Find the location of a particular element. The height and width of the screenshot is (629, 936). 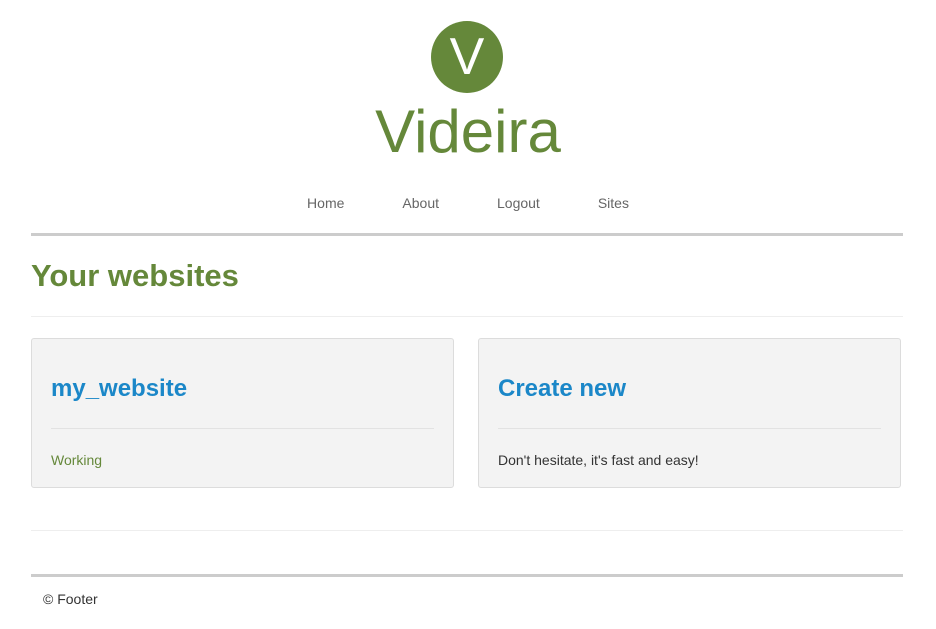

site-title: Videira is located at coordinates (468, 132).